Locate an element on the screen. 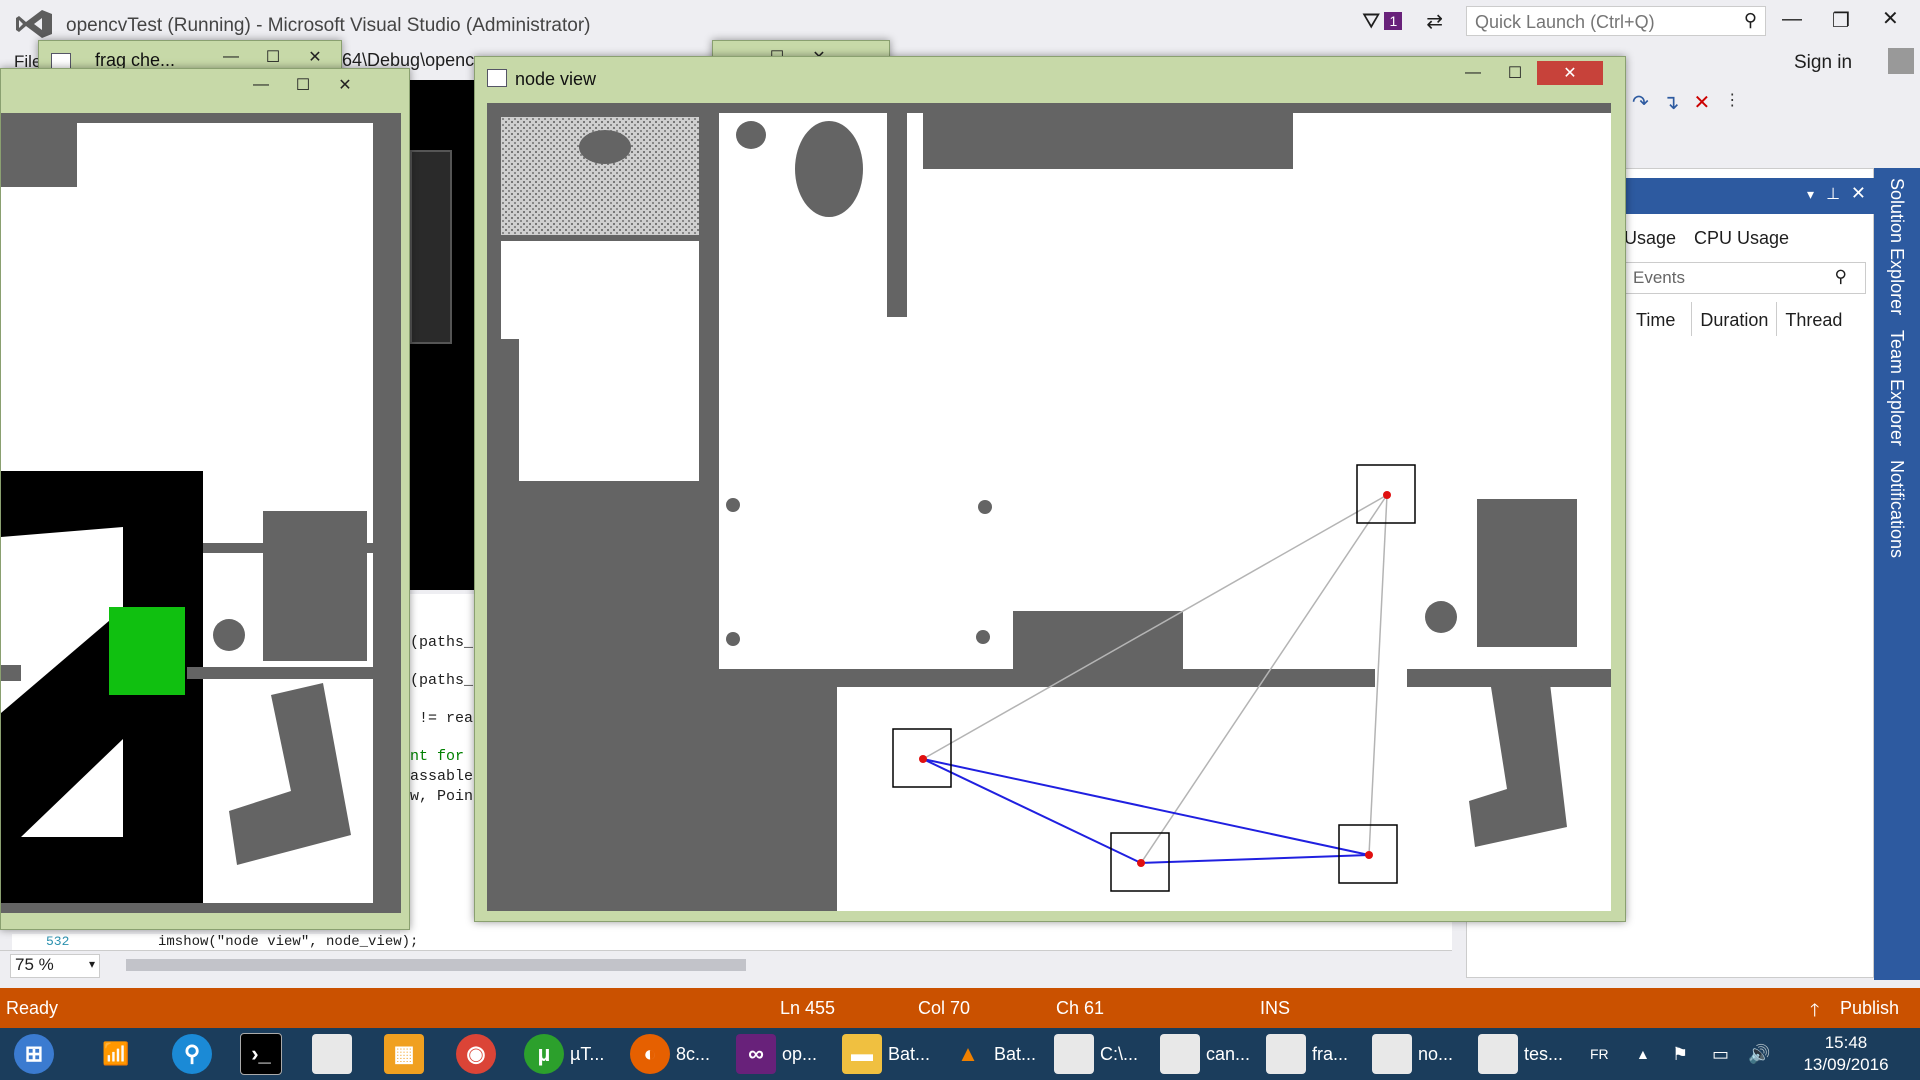  taskbar-chrome: ◉ is located at coordinates (476, 1054).